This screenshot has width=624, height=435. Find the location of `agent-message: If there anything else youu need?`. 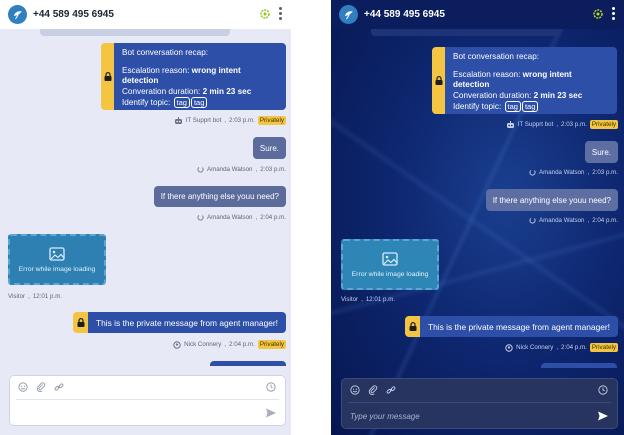

agent-message: If there anything else youu need? is located at coordinates (551, 200).